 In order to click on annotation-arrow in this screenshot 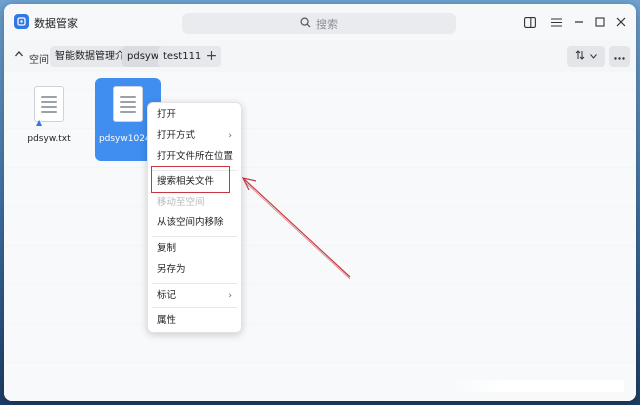, I will do `click(296, 228)`.